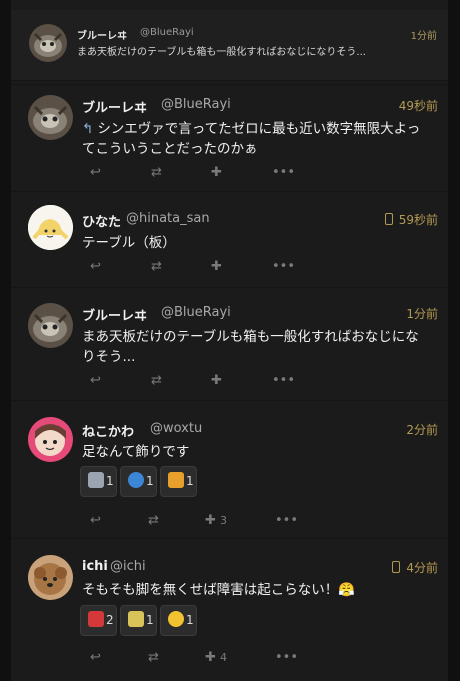  Describe the element at coordinates (251, 139) in the screenshot. I see `note-body: シンエヴァで言ってたゼロに最も近い数字無限大よってこういうことだったのかぁ` at that location.